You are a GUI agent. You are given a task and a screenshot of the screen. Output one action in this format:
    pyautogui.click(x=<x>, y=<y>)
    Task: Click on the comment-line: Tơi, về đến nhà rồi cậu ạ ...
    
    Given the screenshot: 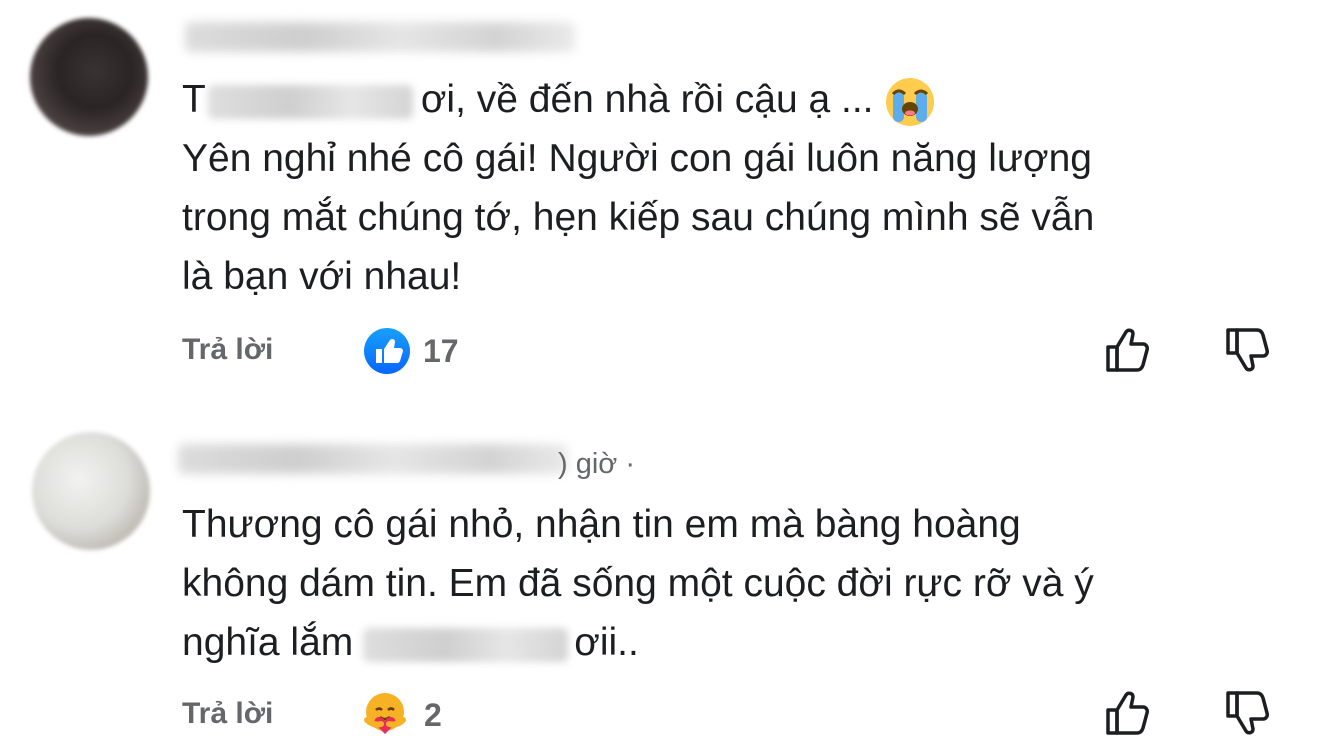 What is the action you would take?
    pyautogui.click(x=638, y=99)
    